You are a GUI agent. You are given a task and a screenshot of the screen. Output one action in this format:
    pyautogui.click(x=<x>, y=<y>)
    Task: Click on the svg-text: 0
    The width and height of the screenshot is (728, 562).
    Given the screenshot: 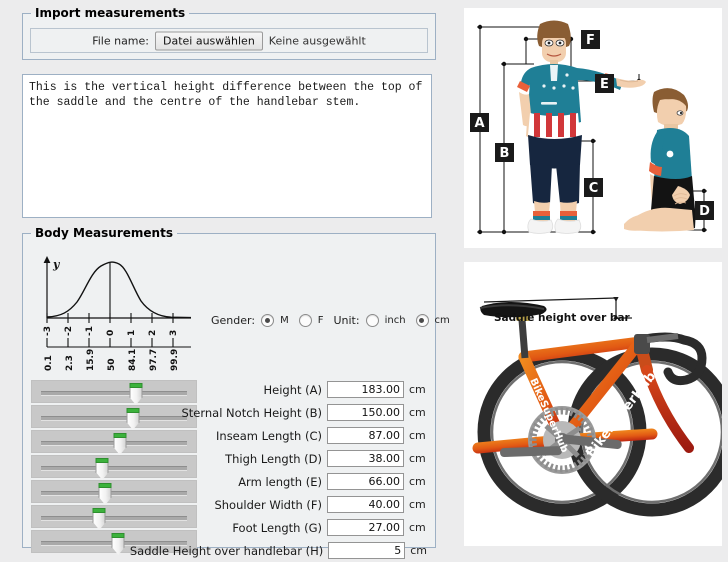 What is the action you would take?
    pyautogui.click(x=111, y=333)
    